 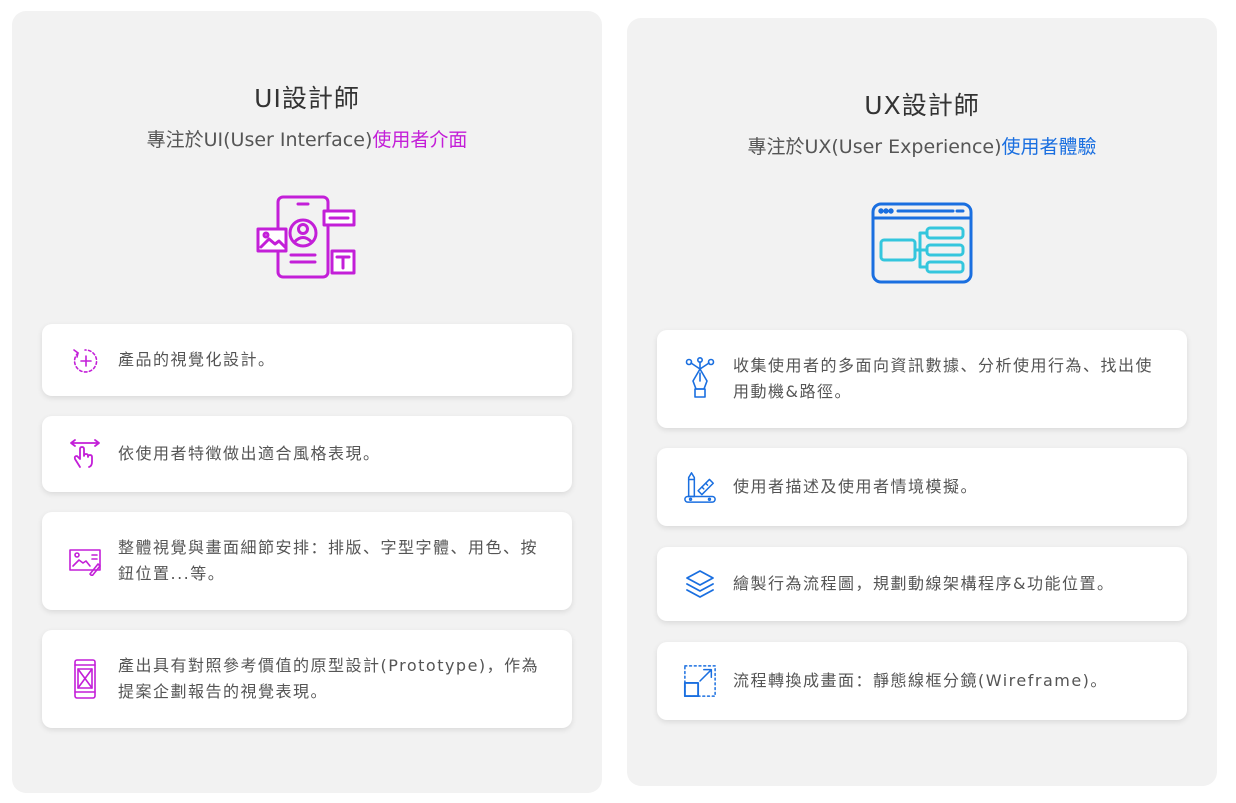 I want to click on ux-item-4: 流程轉換成畫面：靜態線框分鏡(Wireframe)。, so click(x=922, y=681).